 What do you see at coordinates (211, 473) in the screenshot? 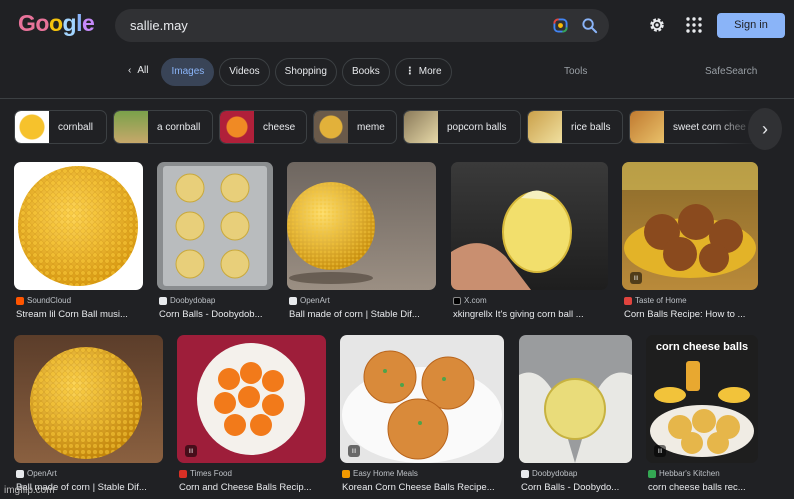
I see `source-name: Times Food` at bounding box center [211, 473].